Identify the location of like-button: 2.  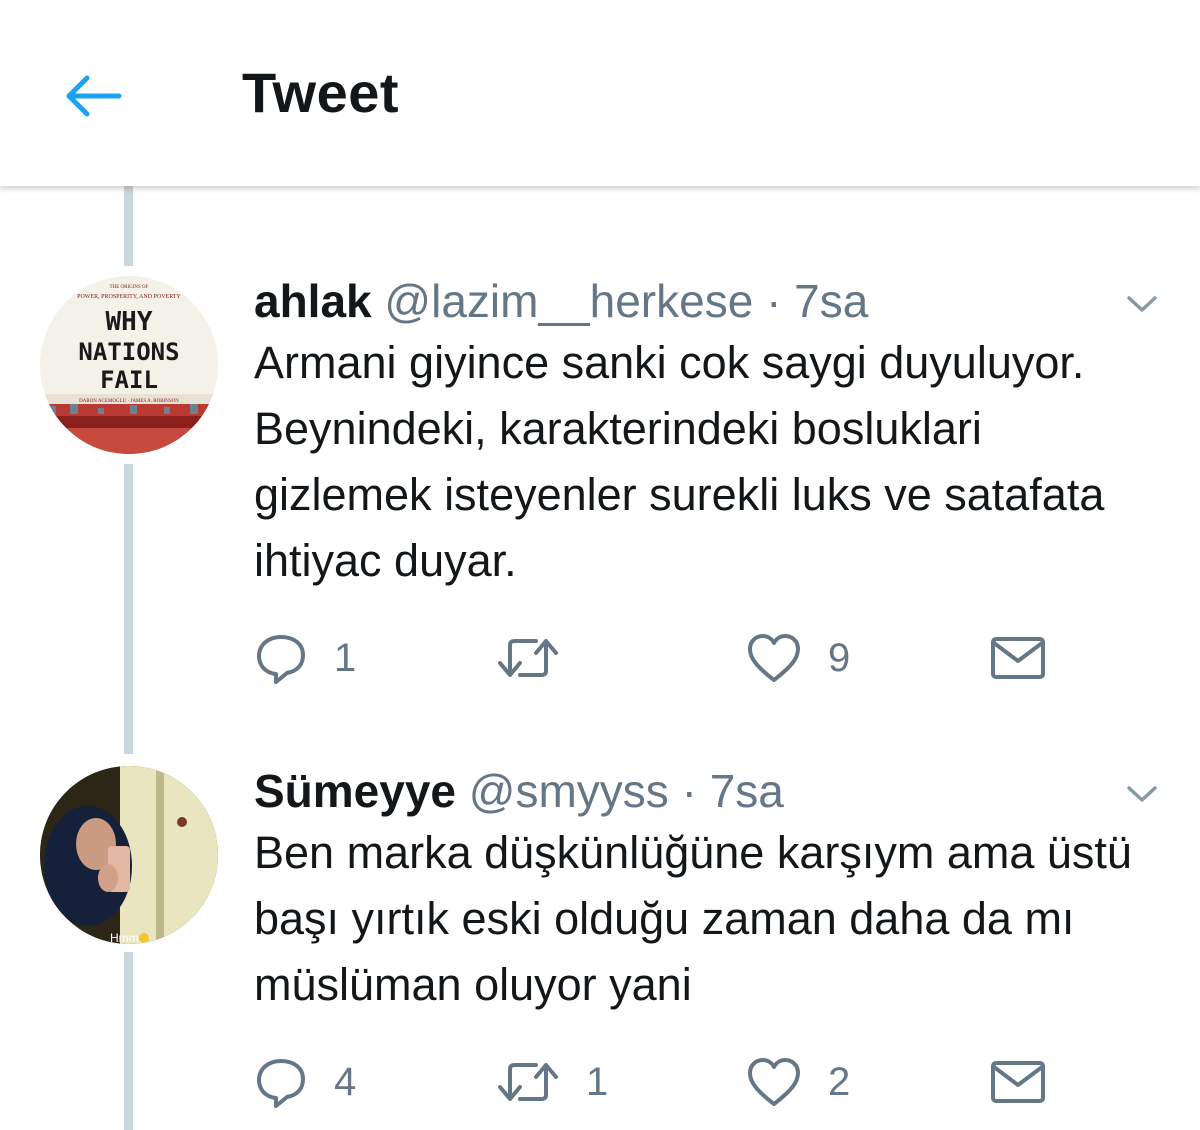
(798, 1082).